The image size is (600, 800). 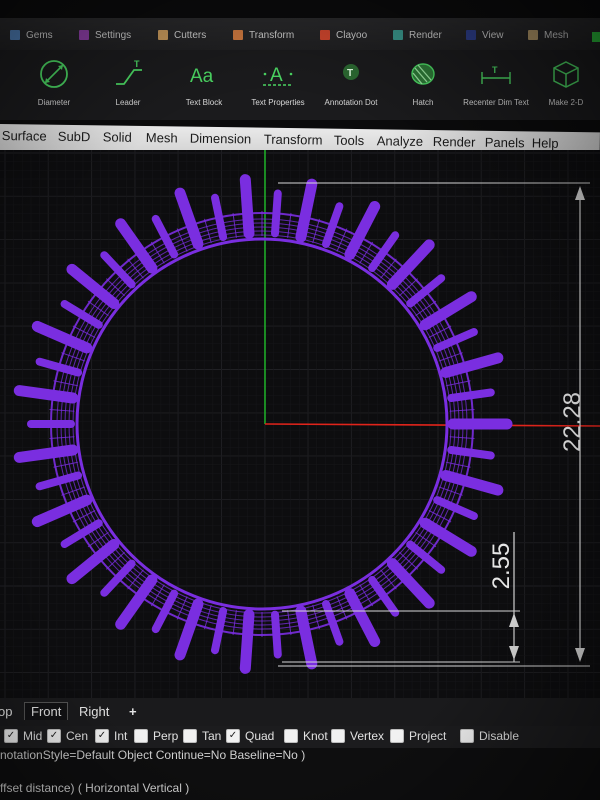 I want to click on menu-subd: SubD, so click(x=74, y=136).